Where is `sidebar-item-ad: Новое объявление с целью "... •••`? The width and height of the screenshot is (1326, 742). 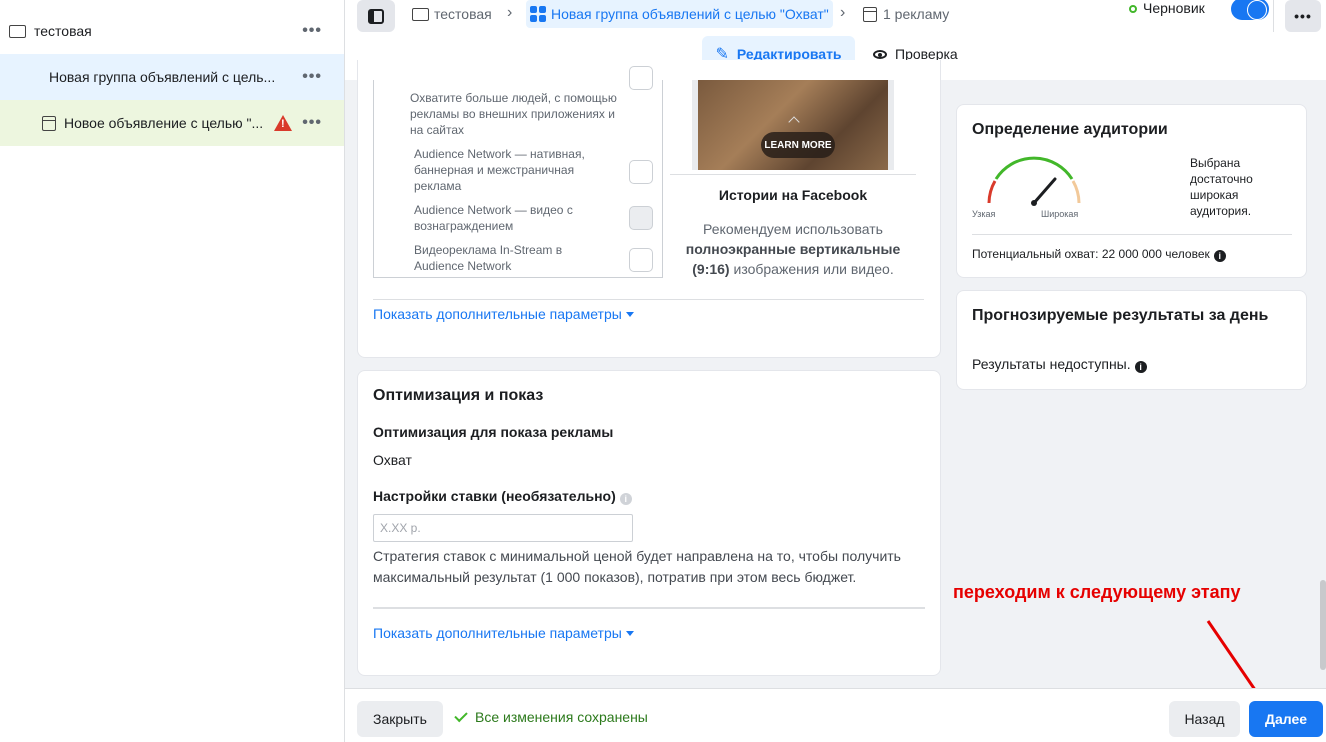 sidebar-item-ad: Новое объявление с целью "... ••• is located at coordinates (172, 123).